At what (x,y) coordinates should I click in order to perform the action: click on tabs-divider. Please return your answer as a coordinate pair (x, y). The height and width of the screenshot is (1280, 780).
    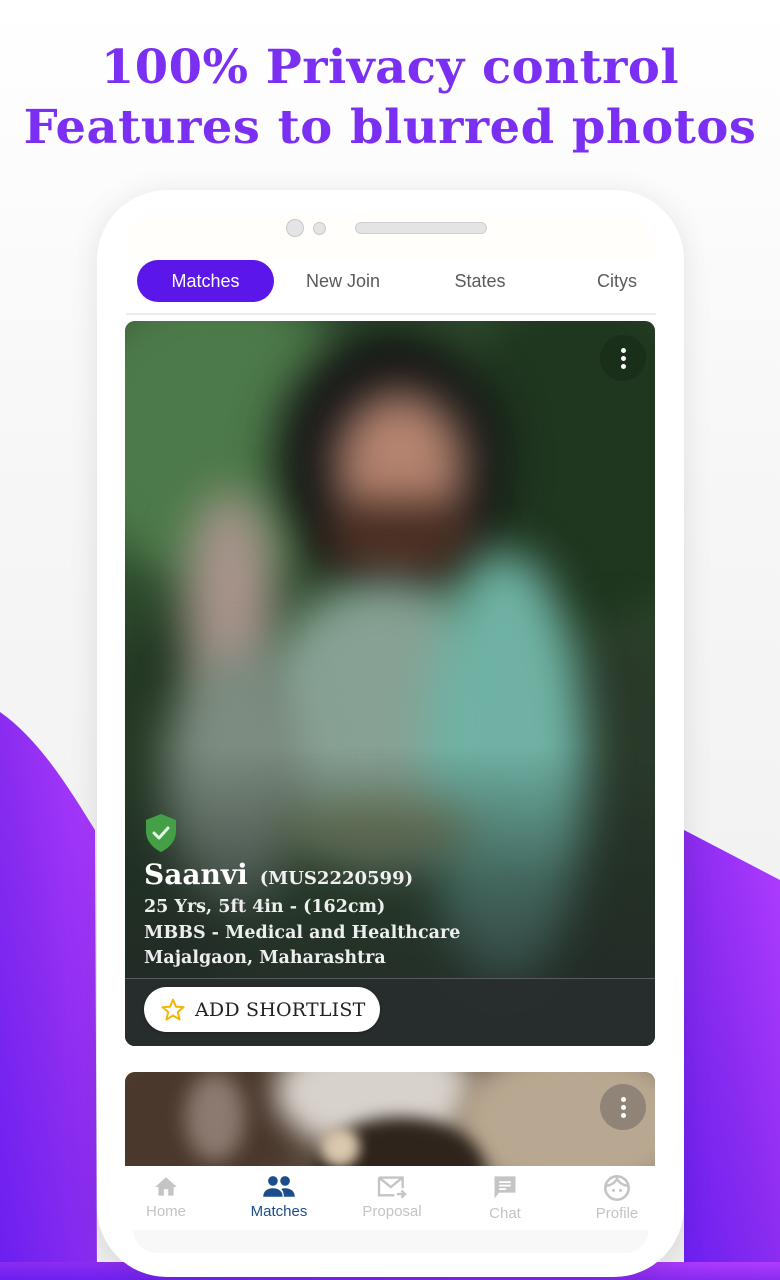
    Looking at the image, I should click on (391, 314).